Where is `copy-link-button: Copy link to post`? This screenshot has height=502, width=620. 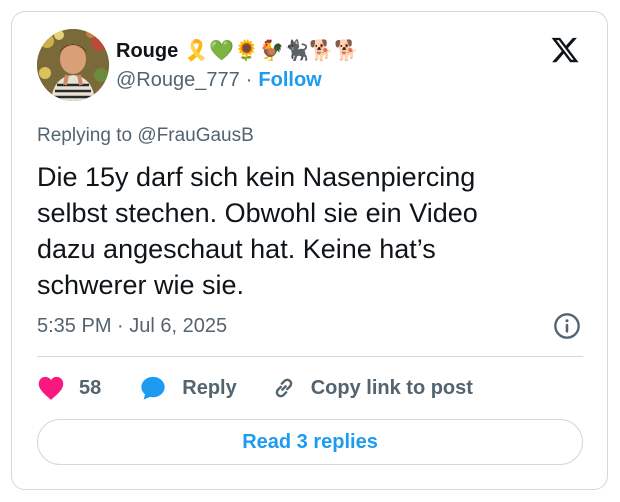 copy-link-button: Copy link to post is located at coordinates (372, 388).